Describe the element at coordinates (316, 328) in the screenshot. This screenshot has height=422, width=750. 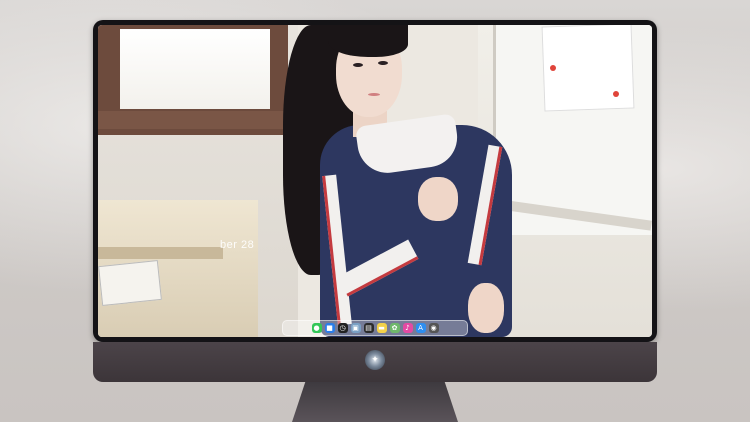
I see `messages-icon: ●` at that location.